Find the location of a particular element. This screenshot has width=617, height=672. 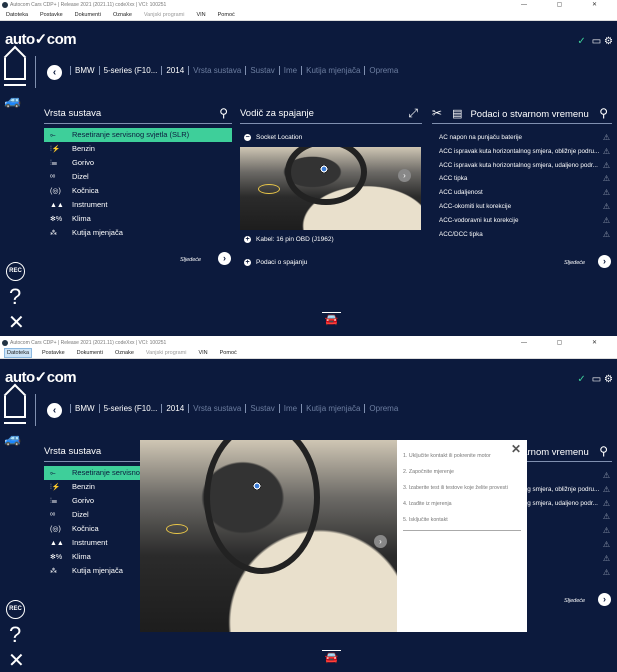

home-underline is located at coordinates (15, 85).